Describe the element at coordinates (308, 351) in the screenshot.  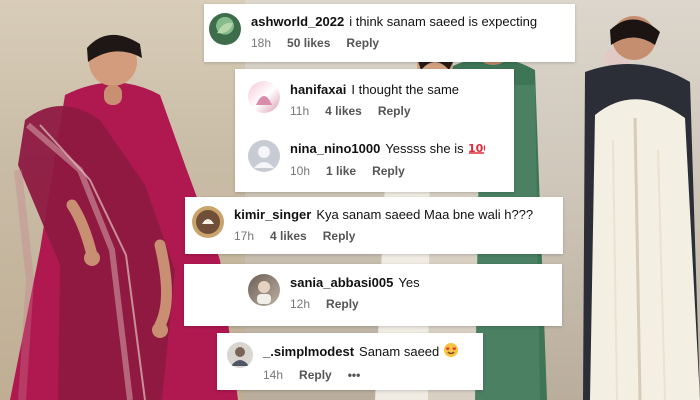
I see `username: _.simplmodest` at that location.